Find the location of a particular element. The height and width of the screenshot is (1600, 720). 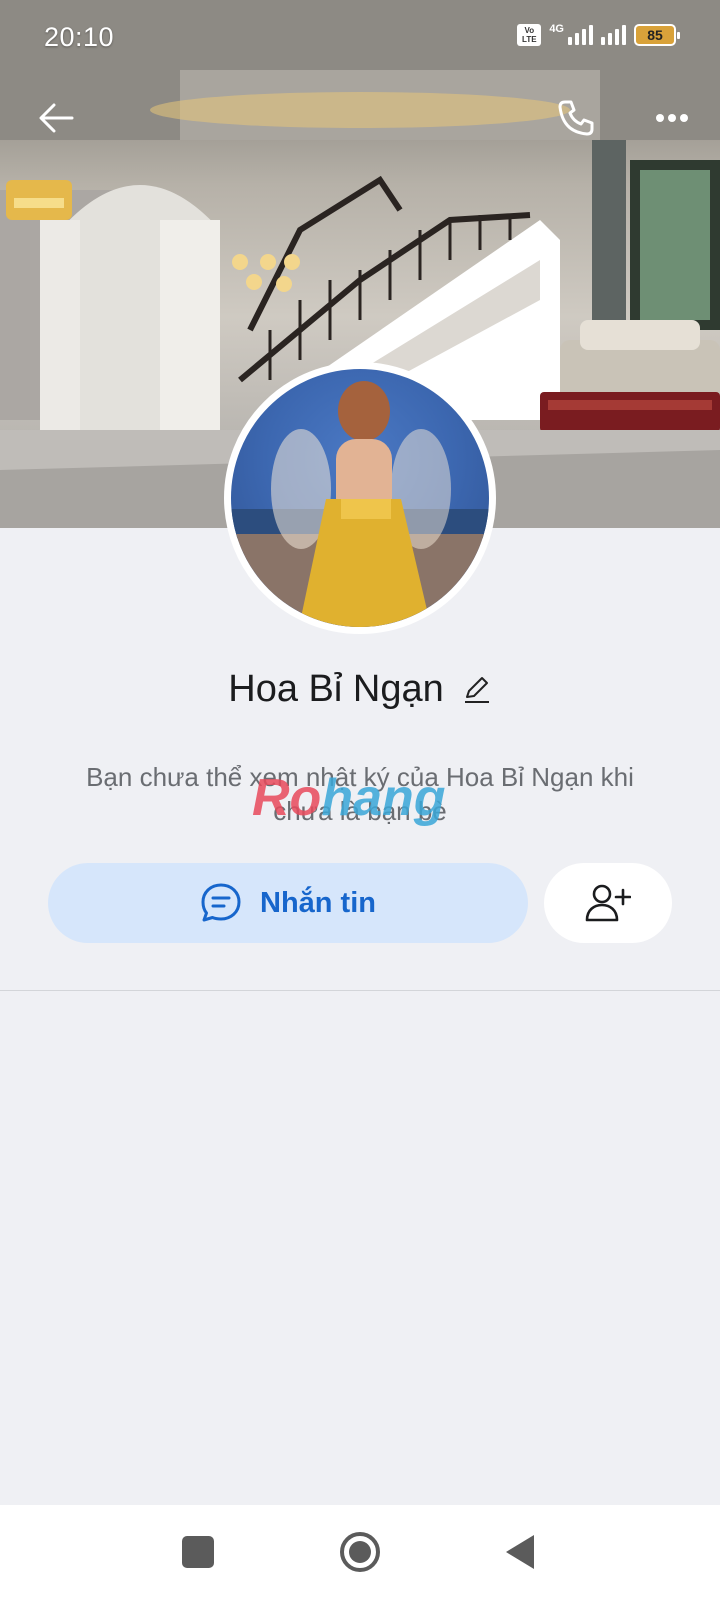

watermark-logo: Rohang is located at coordinates (349, 798).